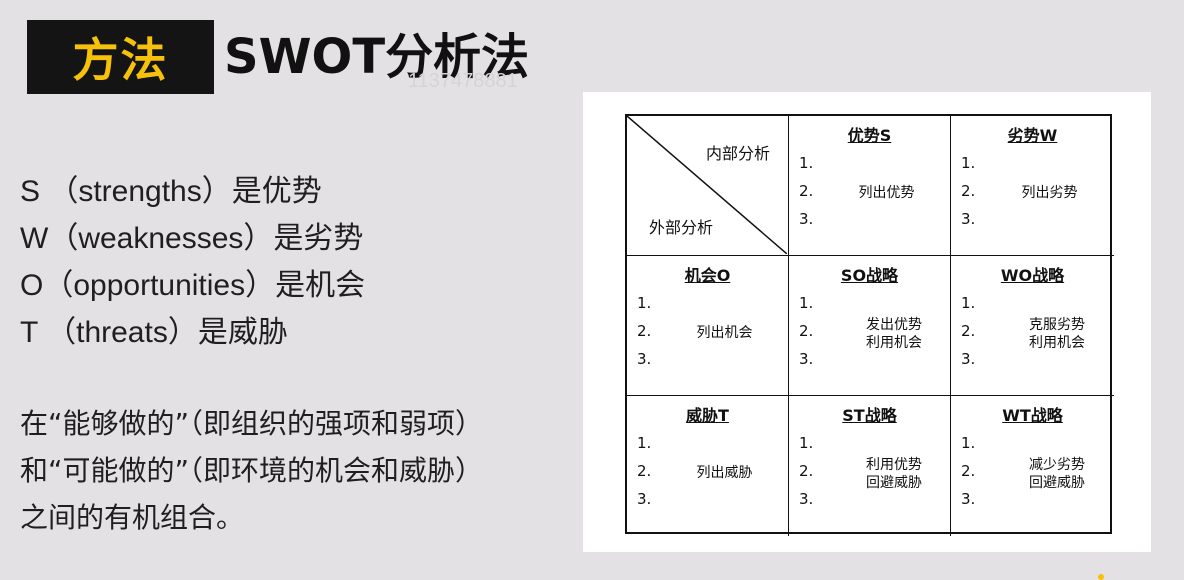  I want to click on so-strategy-heading: SO战略, so click(869, 275).